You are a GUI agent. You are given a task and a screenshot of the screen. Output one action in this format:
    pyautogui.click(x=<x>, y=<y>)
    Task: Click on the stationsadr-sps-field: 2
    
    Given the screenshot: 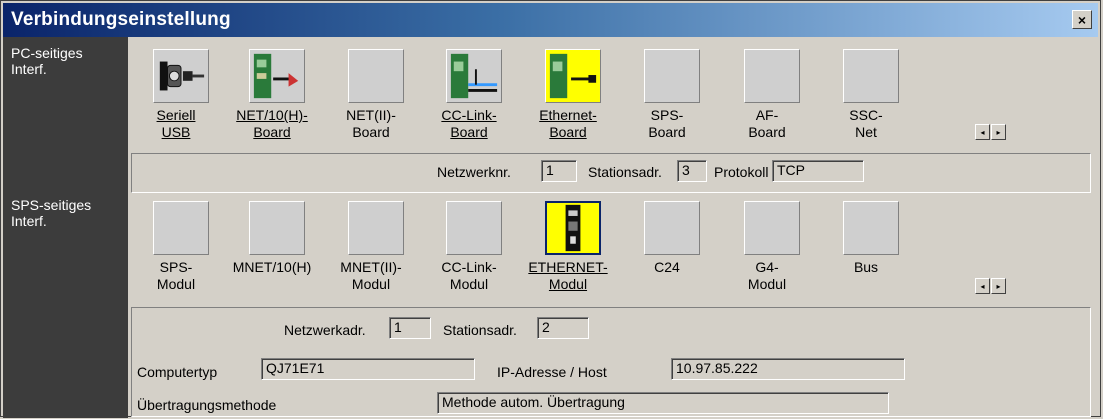 What is the action you would take?
    pyautogui.click(x=563, y=328)
    